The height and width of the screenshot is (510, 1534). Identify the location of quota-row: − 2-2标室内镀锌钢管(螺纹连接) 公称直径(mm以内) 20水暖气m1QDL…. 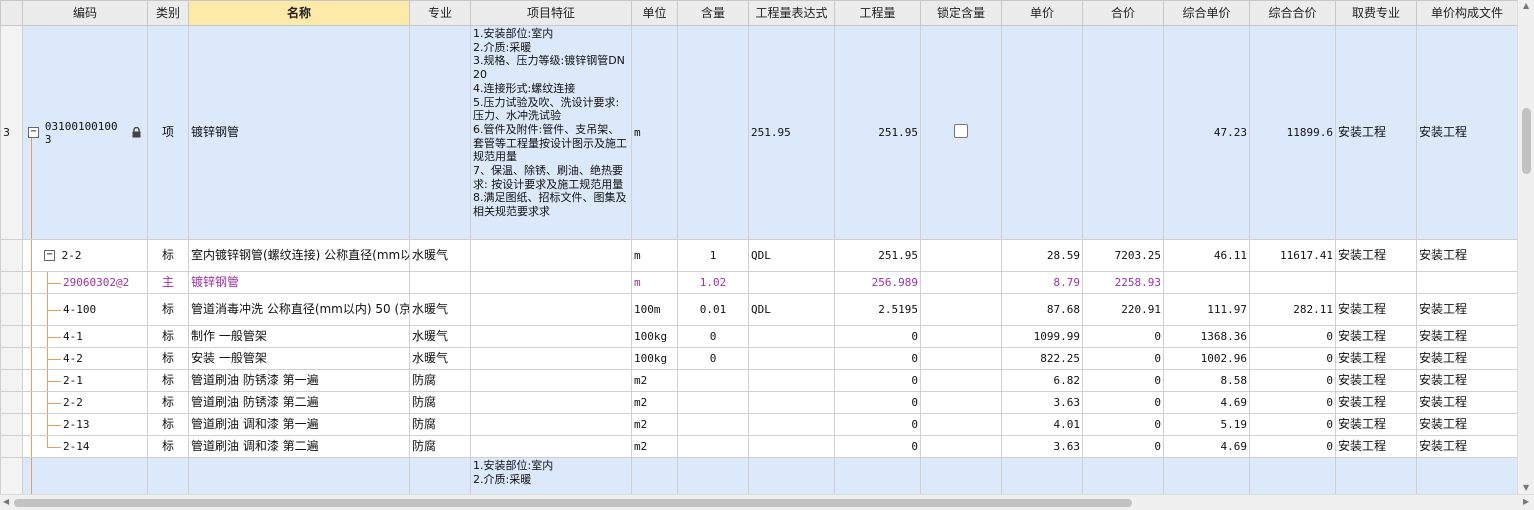
(758, 255).